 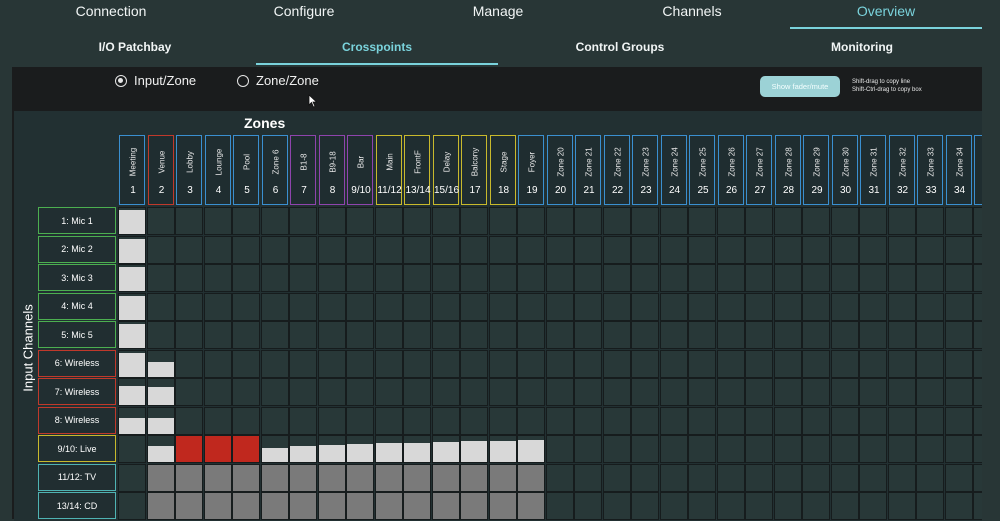 What do you see at coordinates (498, 11) in the screenshot?
I see `tab-manage: Manage` at bounding box center [498, 11].